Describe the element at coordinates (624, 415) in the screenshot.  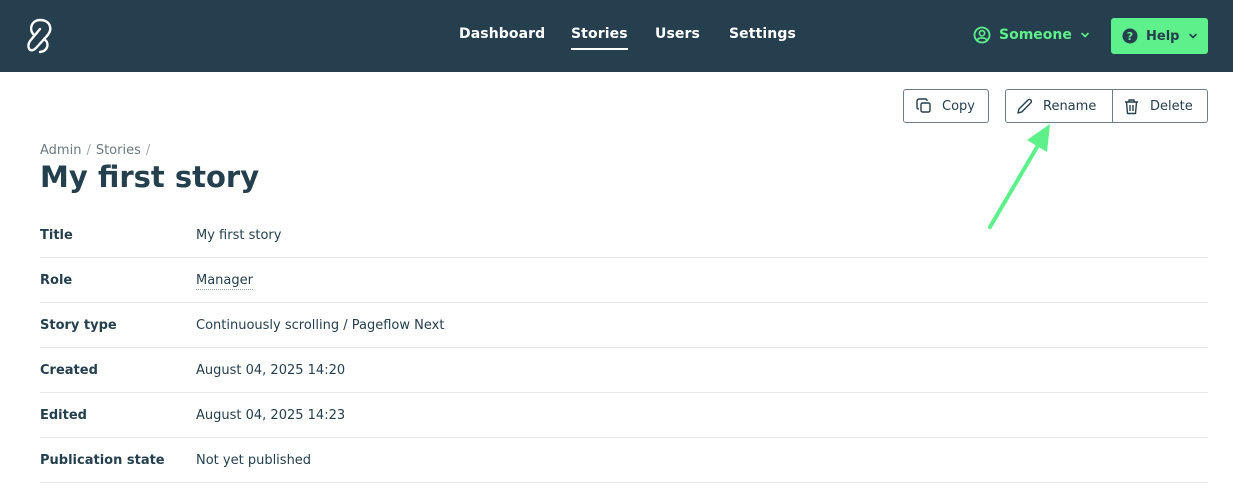
I see `detail-row-edited: Edited August 04, 2025 14:23` at that location.